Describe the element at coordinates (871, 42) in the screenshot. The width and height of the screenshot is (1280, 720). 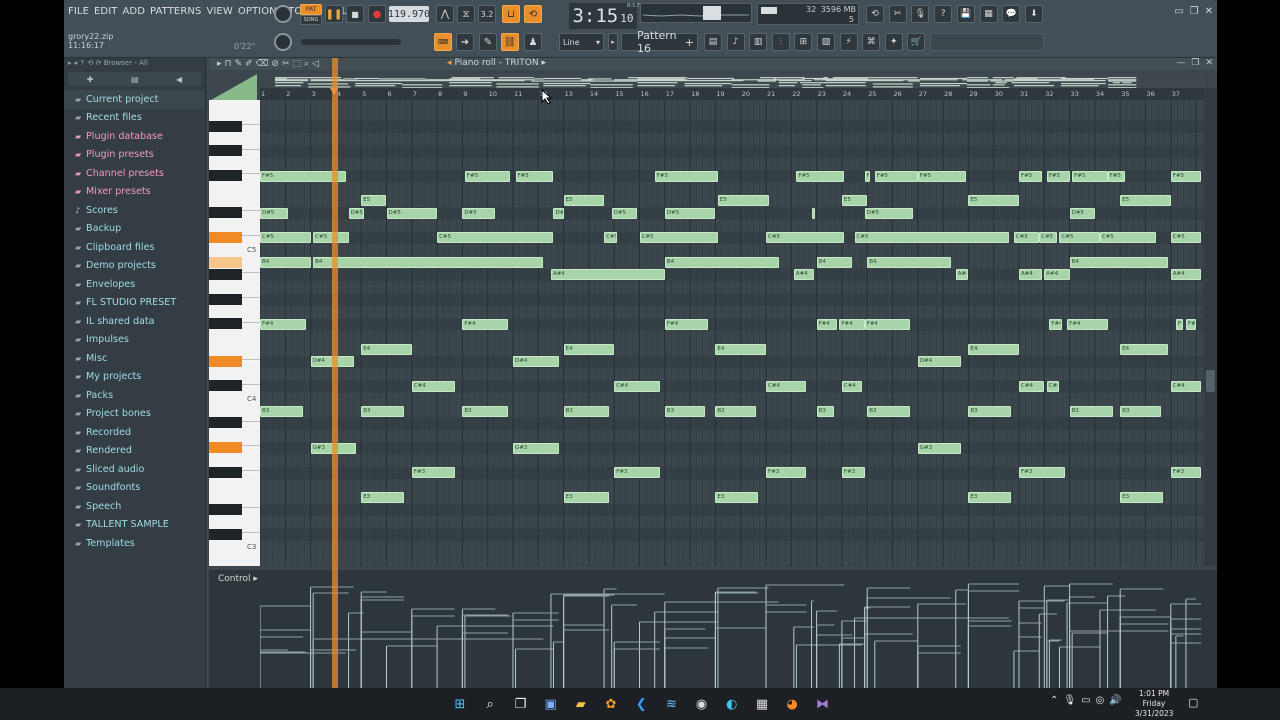
I see `mic-window-button: ⌘` at that location.